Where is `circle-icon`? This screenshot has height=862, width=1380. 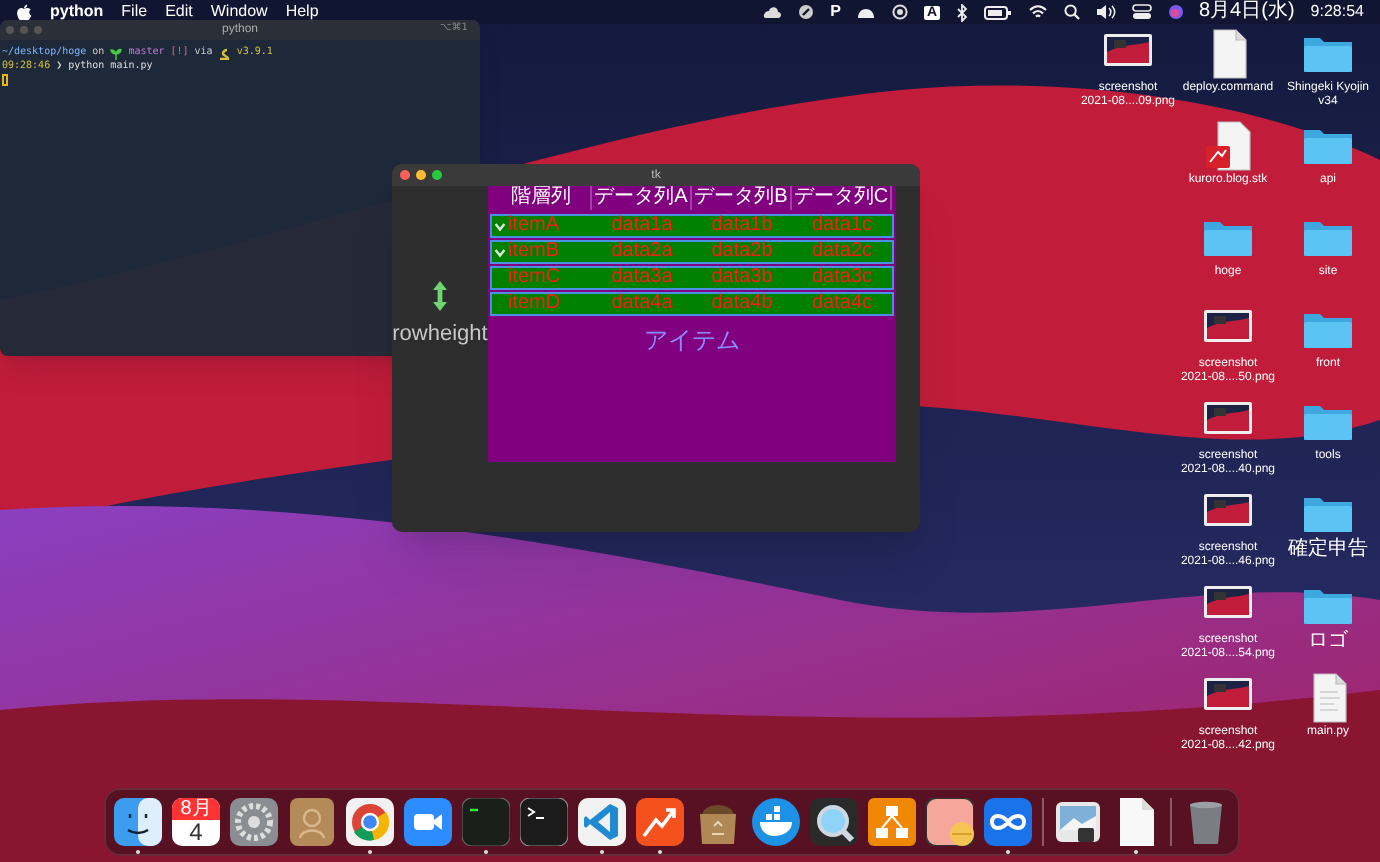
circle-icon is located at coordinates (806, 12).